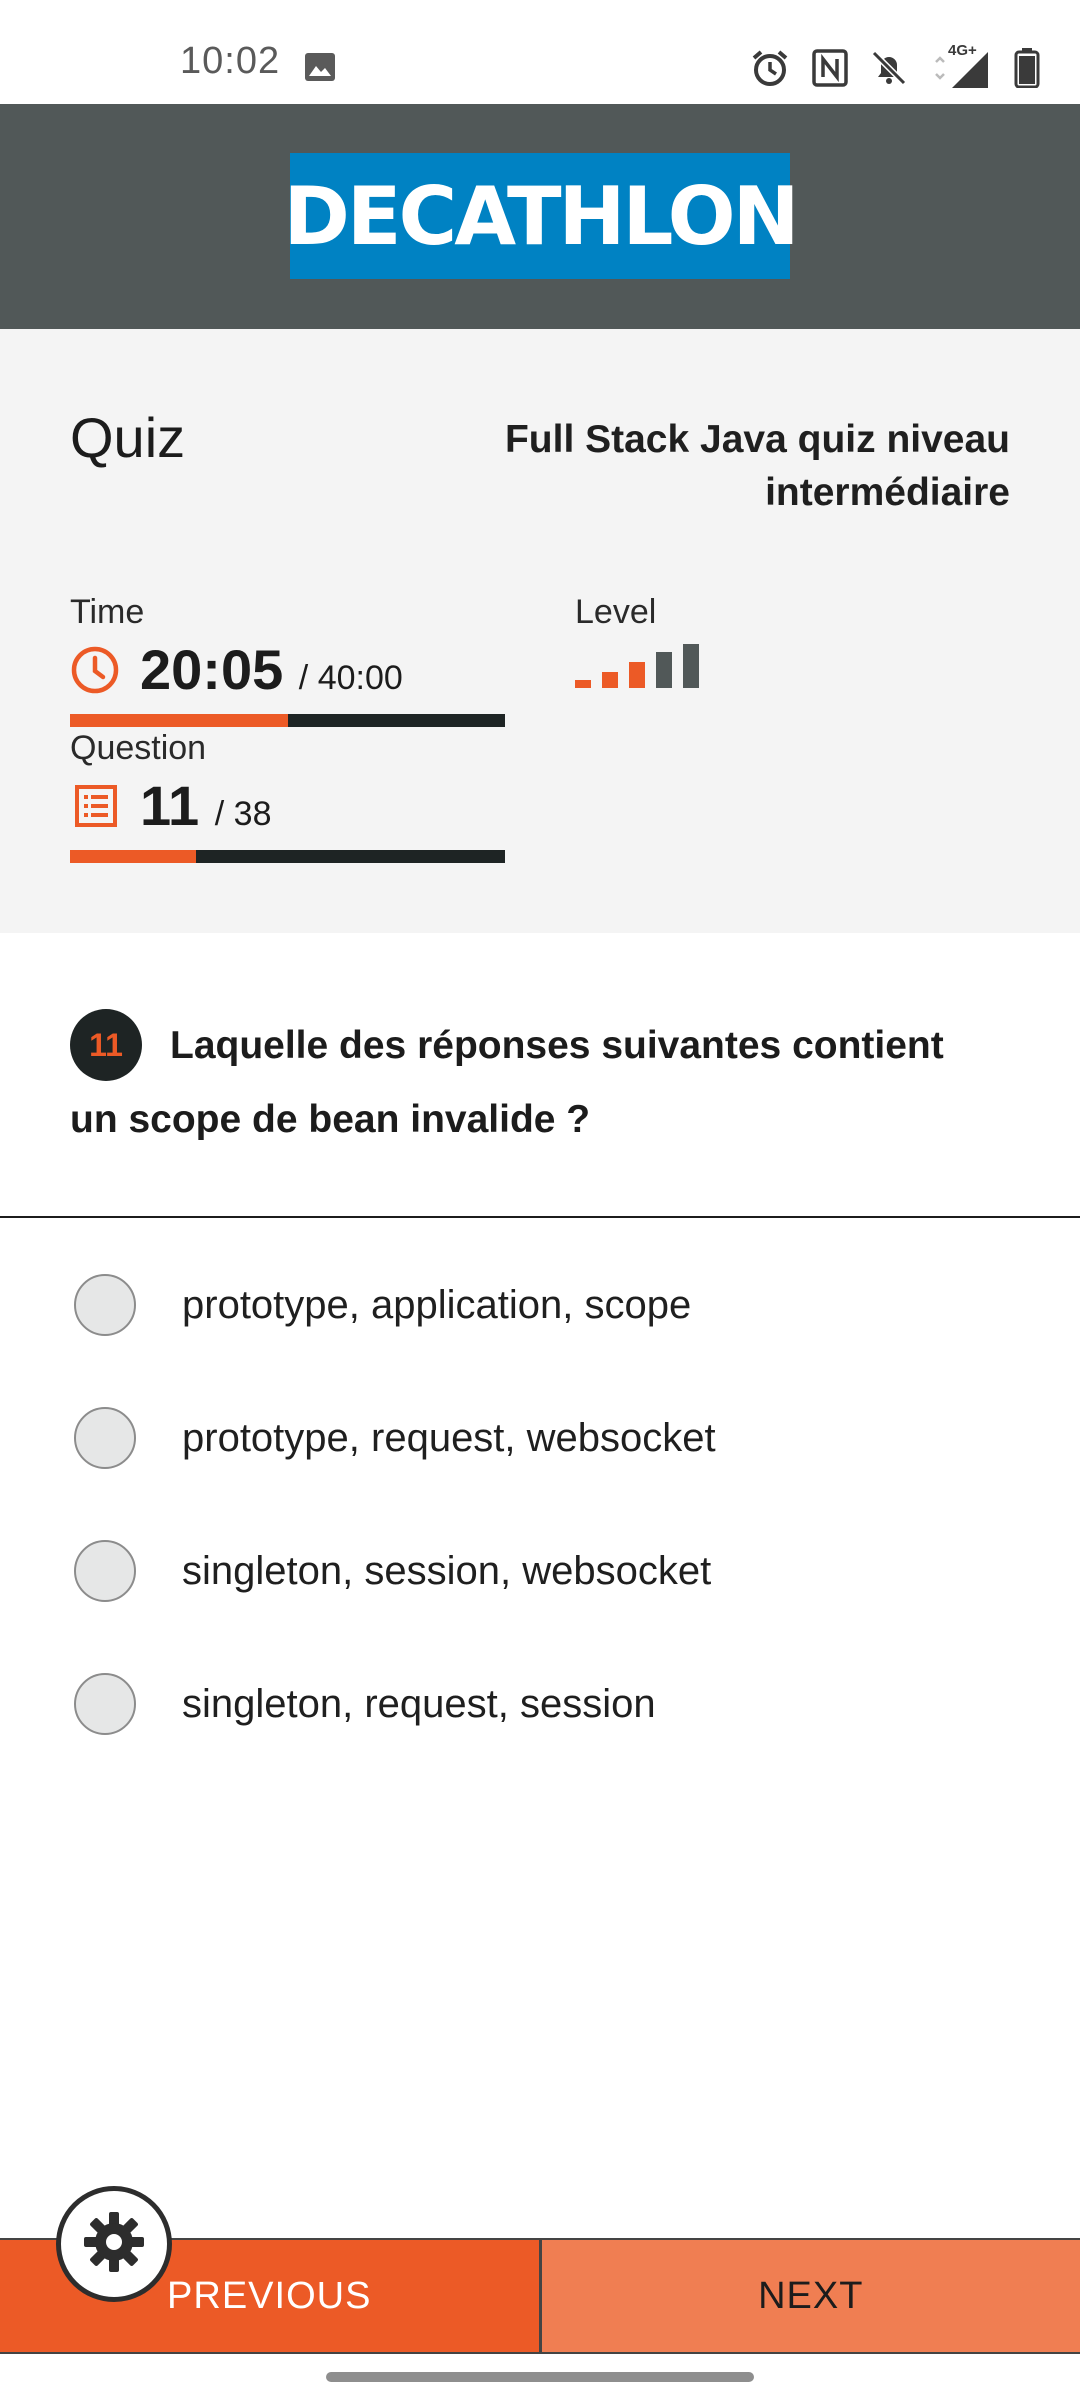 The image size is (1080, 2400). I want to click on time-progress-bar, so click(287, 720).